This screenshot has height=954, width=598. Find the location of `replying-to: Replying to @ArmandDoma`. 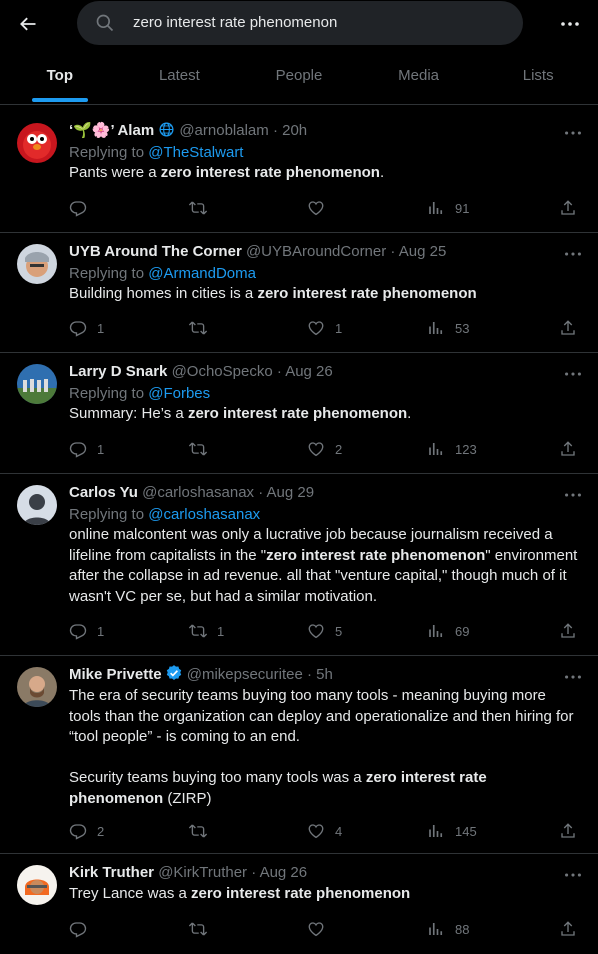

replying-to: Replying to @ArmandDoma is located at coordinates (162, 273).